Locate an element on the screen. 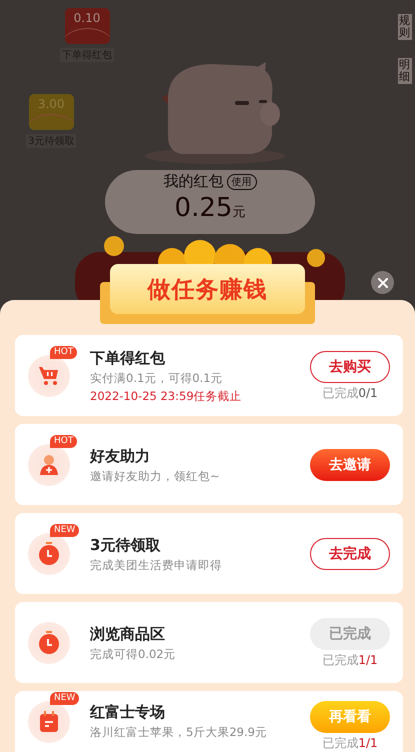 Image resolution: width=415 pixels, height=752 pixels. use-button: 使用 is located at coordinates (241, 182).